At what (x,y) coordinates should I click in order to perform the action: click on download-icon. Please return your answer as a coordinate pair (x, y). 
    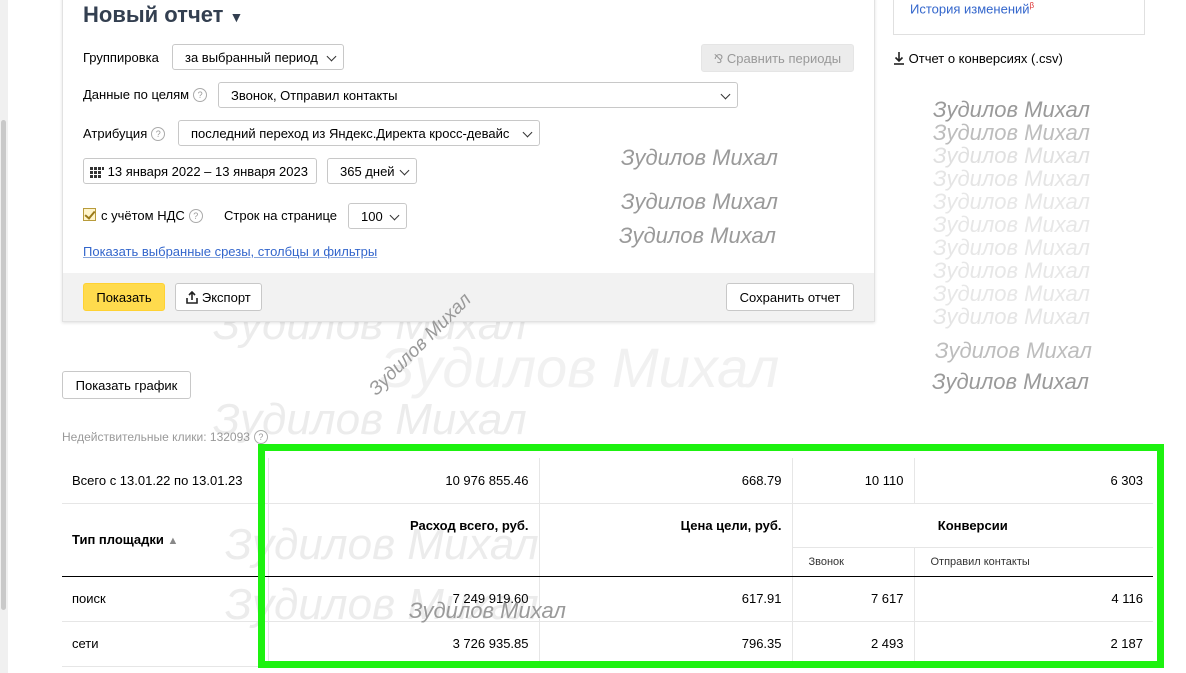
    Looking at the image, I should click on (899, 58).